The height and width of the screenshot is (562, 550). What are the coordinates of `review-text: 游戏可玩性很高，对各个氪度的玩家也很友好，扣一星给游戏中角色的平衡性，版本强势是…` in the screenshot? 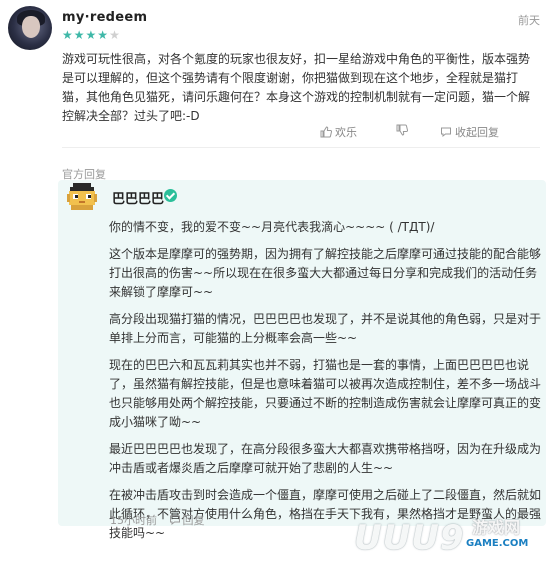 It's located at (296, 87).